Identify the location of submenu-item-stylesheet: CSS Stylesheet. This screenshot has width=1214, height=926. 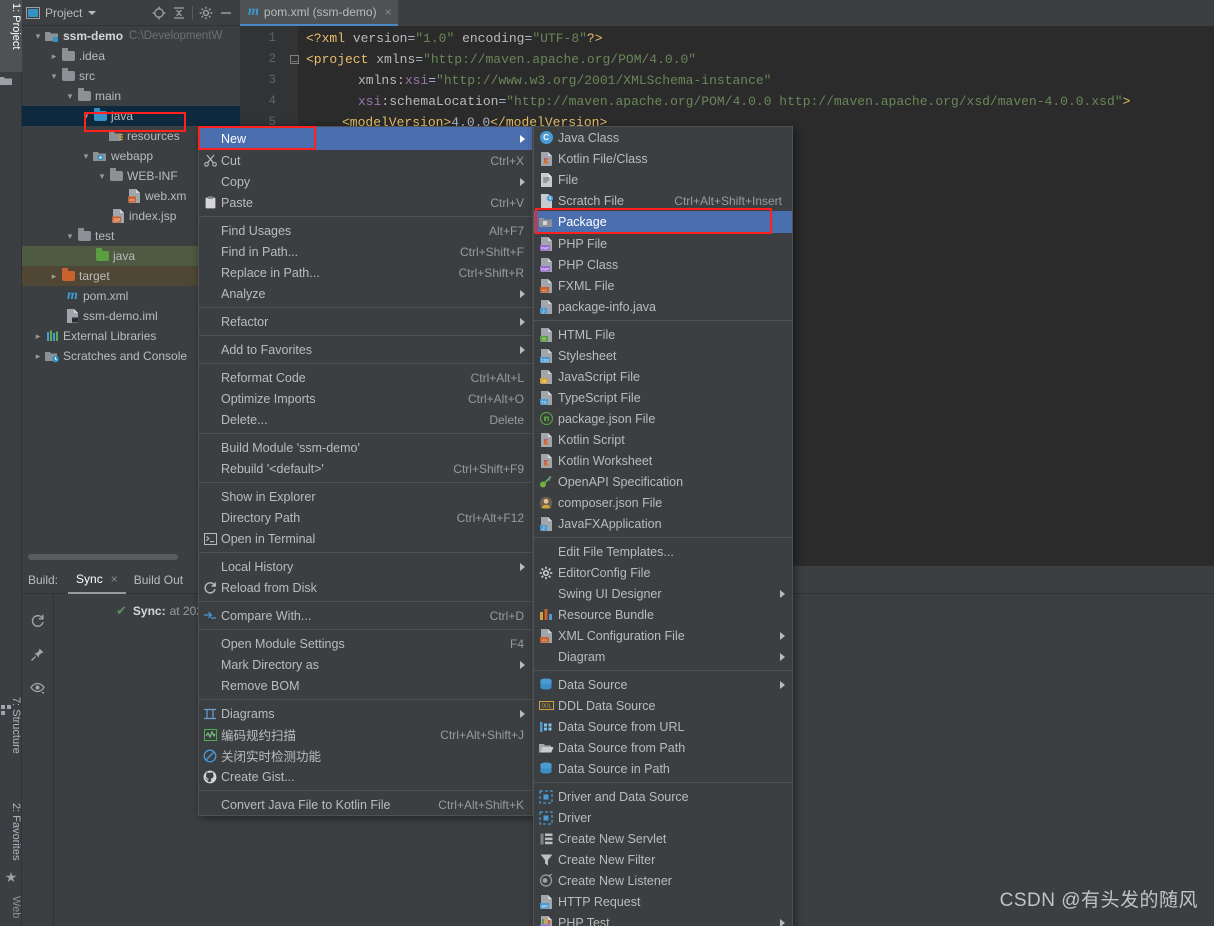
(663, 355).